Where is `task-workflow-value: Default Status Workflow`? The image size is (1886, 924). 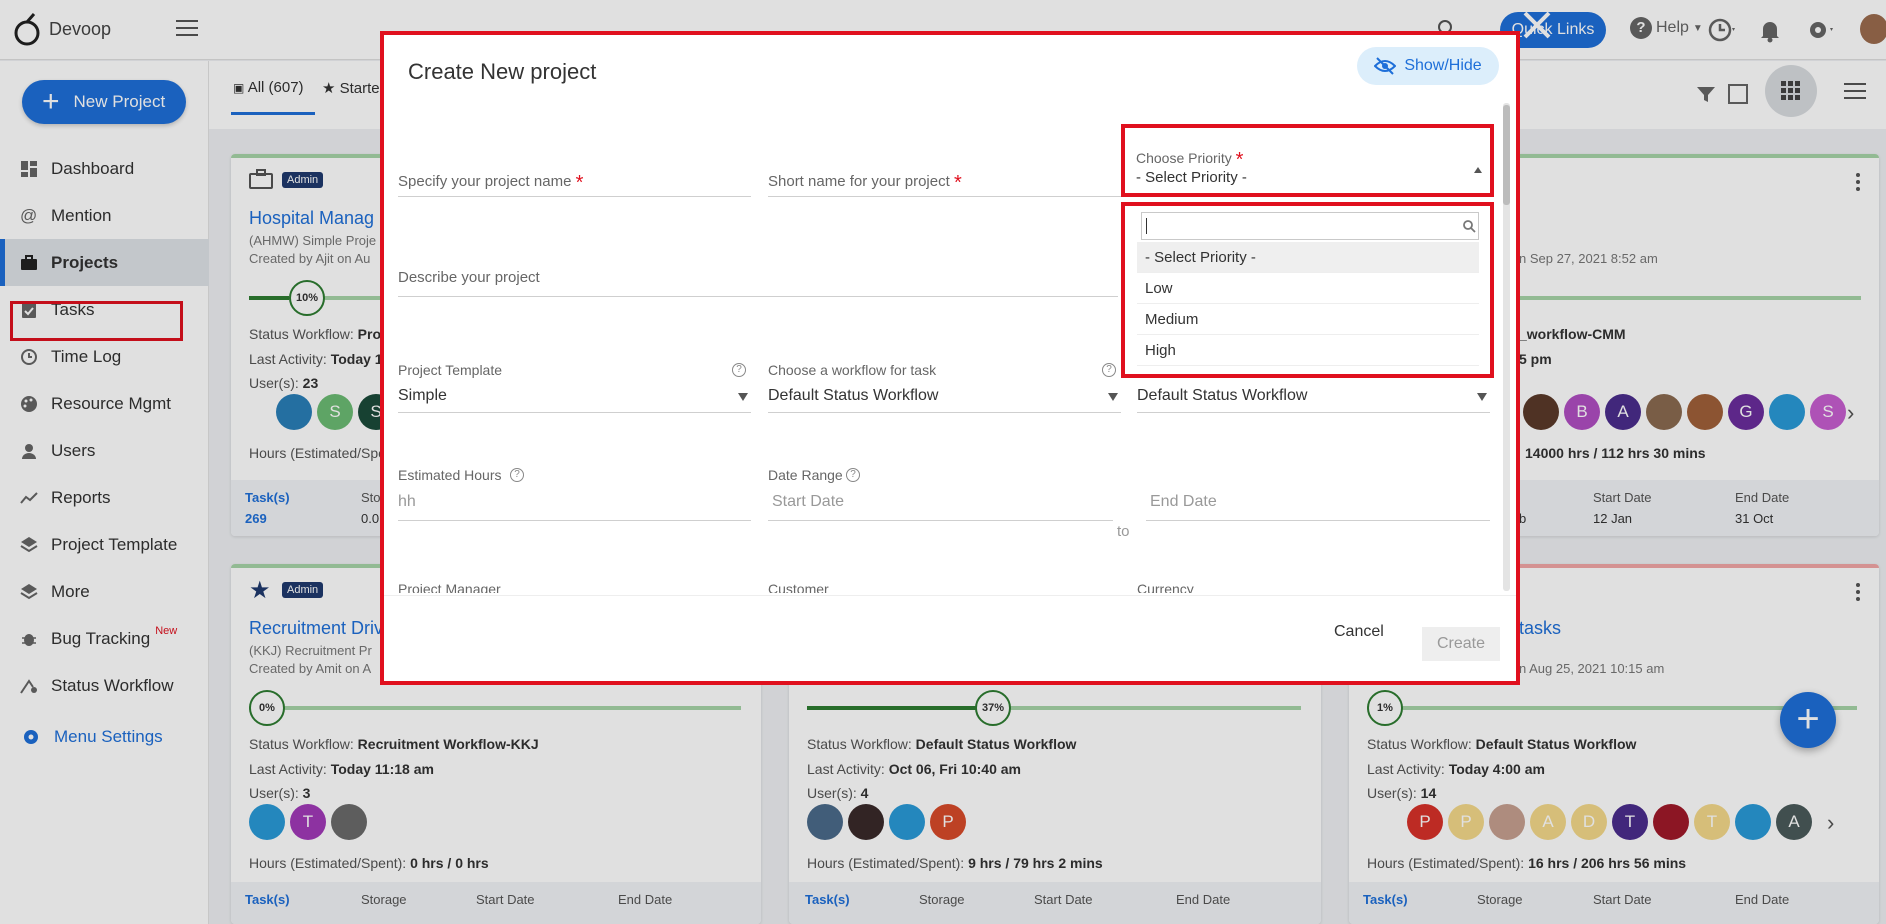 task-workflow-value: Default Status Workflow is located at coordinates (853, 395).